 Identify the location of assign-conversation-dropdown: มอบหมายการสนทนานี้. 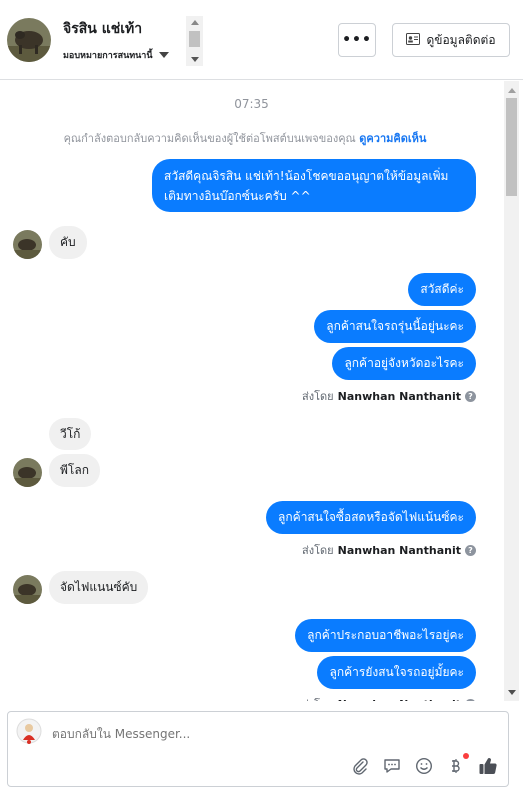
(116, 55).